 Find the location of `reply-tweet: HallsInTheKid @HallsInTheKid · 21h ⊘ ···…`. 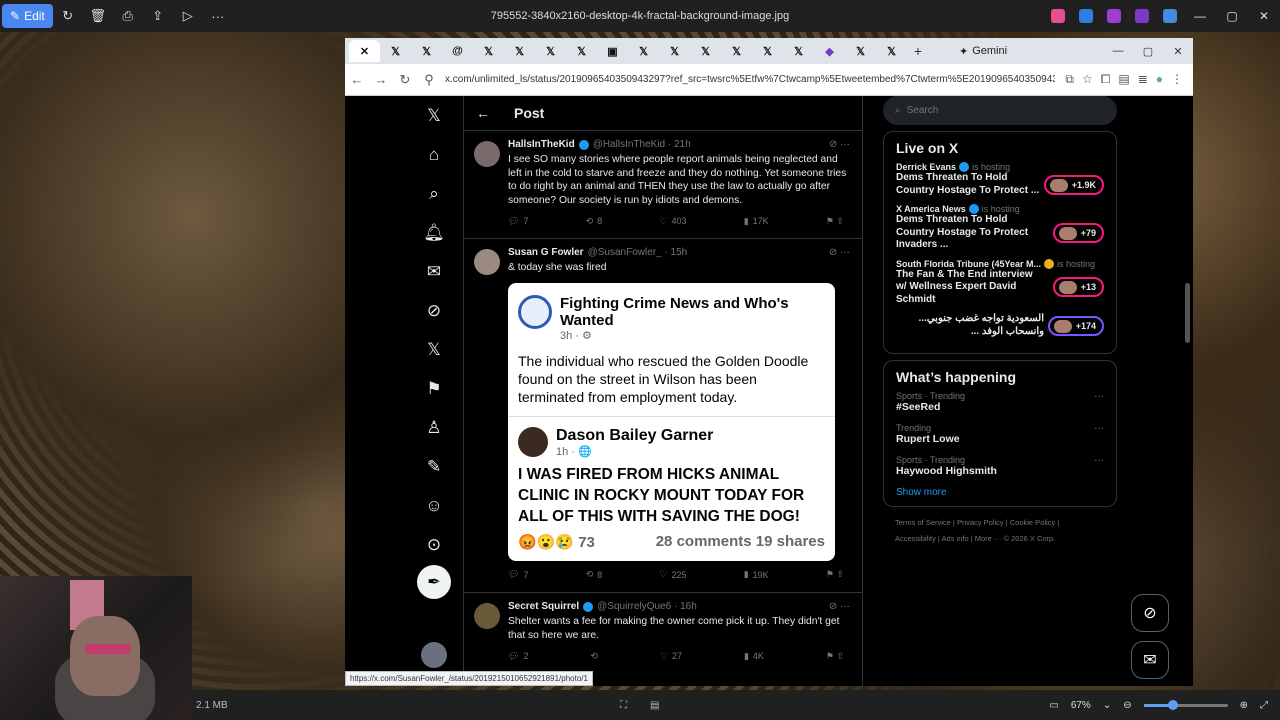

reply-tweet: HallsInTheKid @HallsInTheKid · 21h ⊘ ···… is located at coordinates (663, 184).